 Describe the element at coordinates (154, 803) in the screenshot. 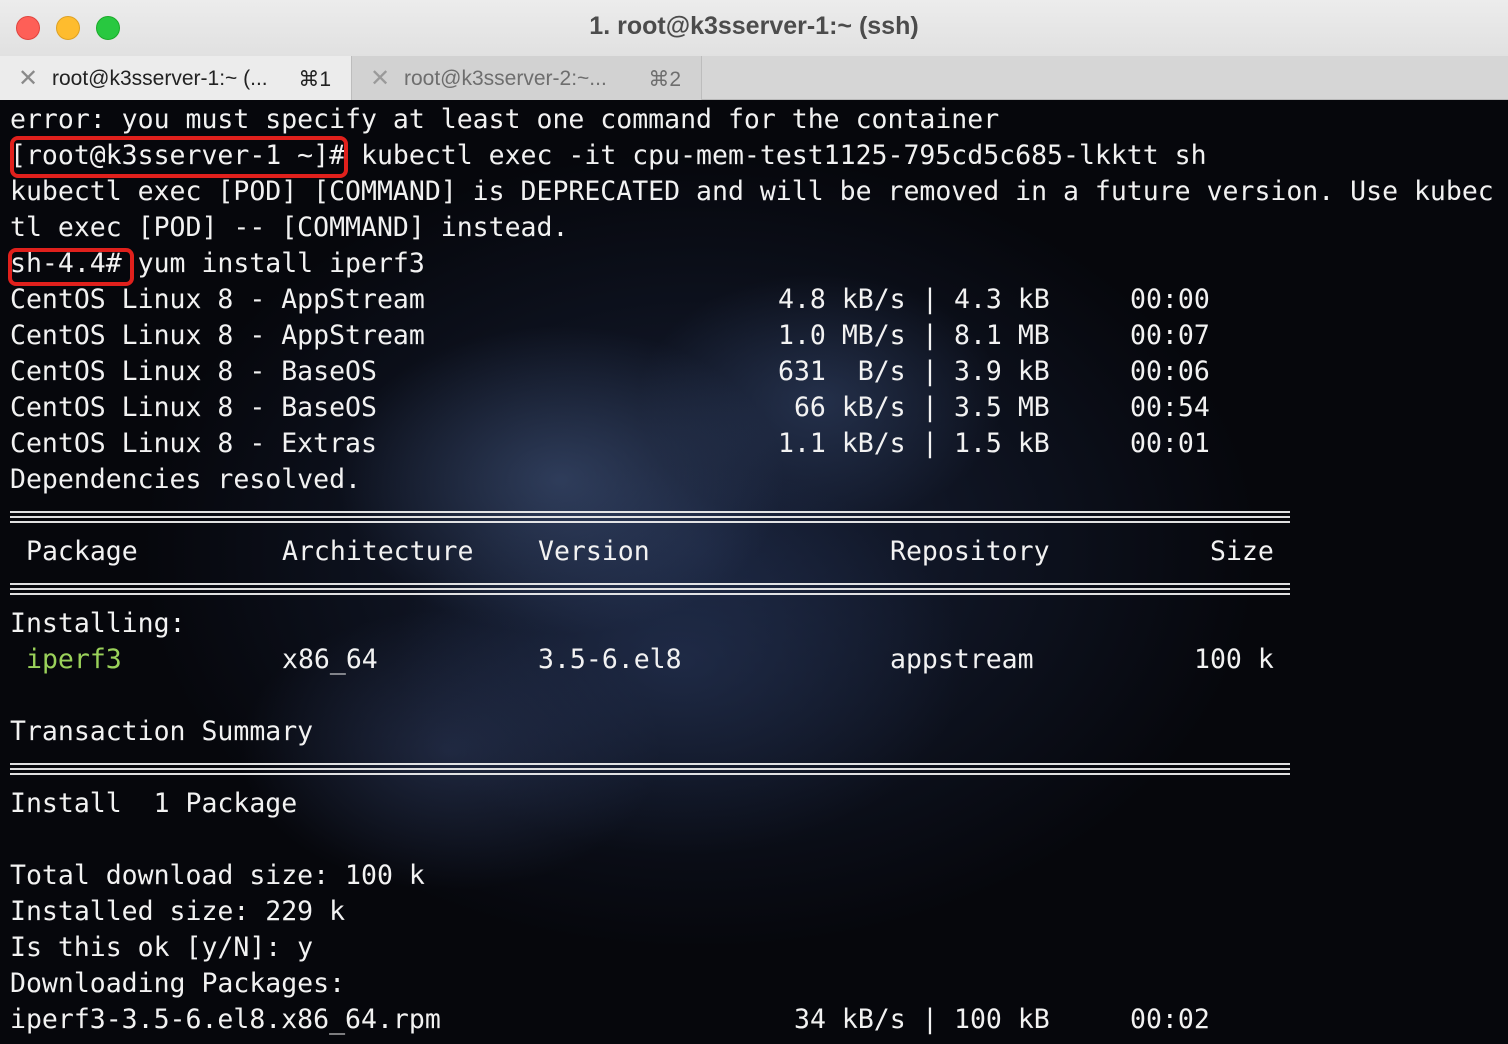

I see `install-count: Install 1 Package` at that location.